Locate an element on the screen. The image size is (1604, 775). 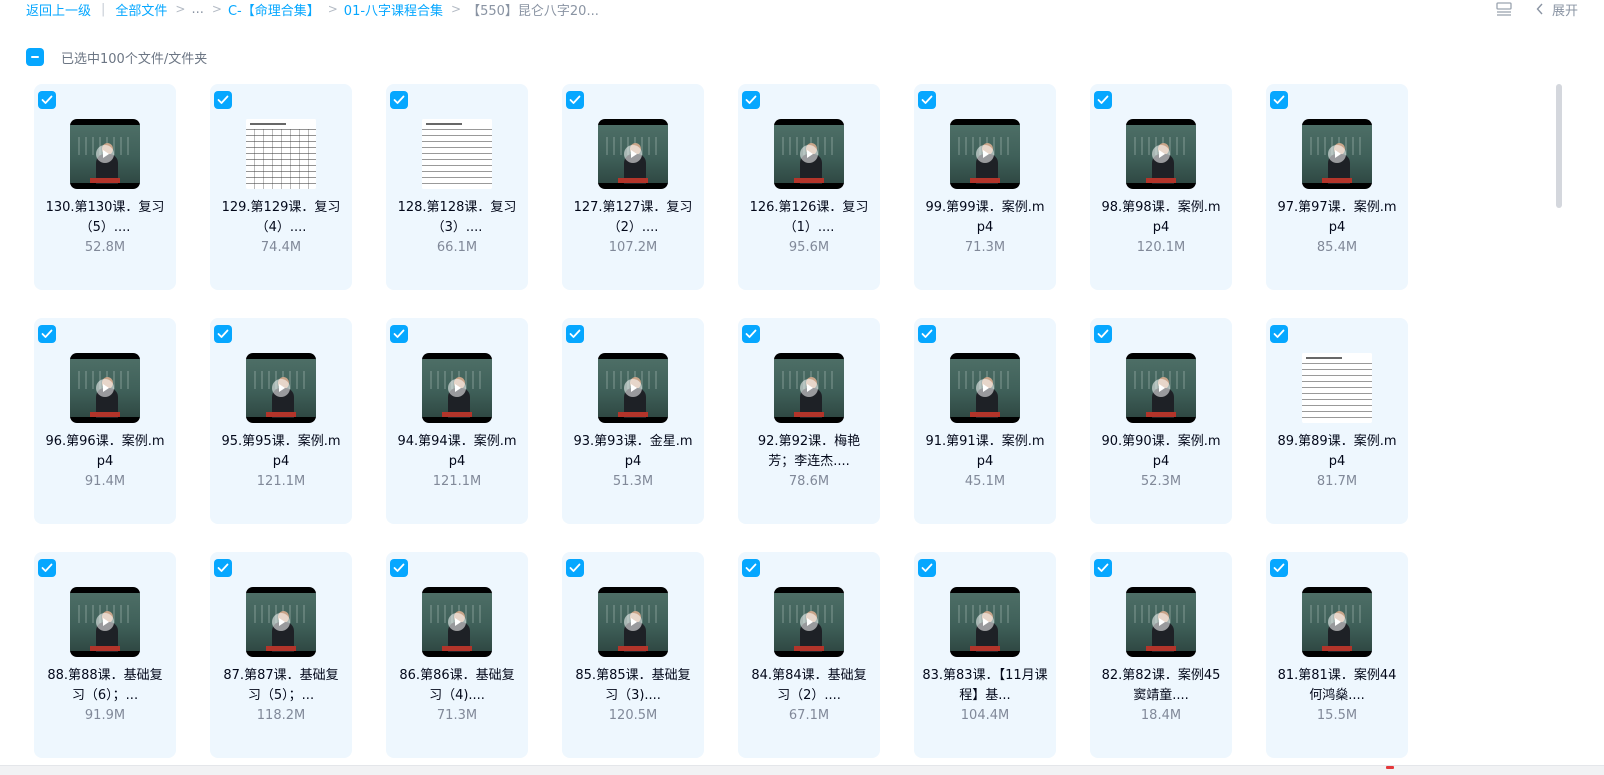
file-card: 88.第88课．基础复习（6）；... 91.9M is located at coordinates (105, 655).